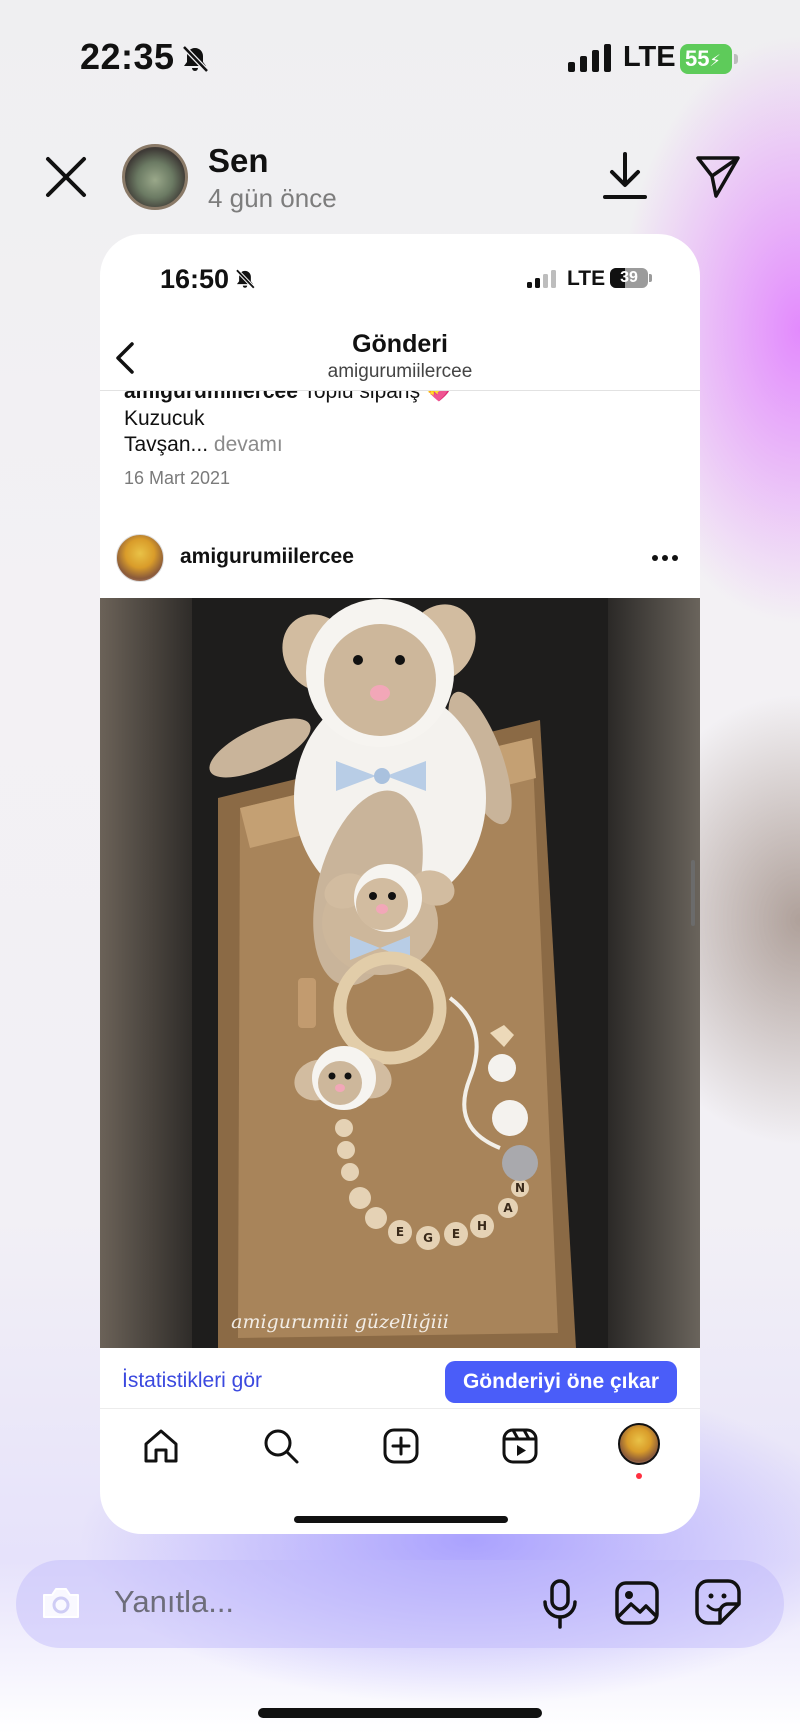  I want to click on bead-letter: H, so click(482, 1226).